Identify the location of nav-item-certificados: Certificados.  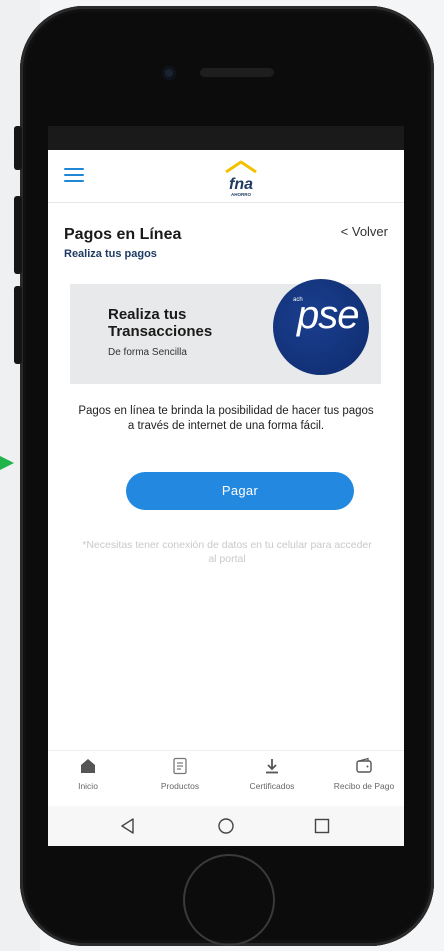
(272, 774).